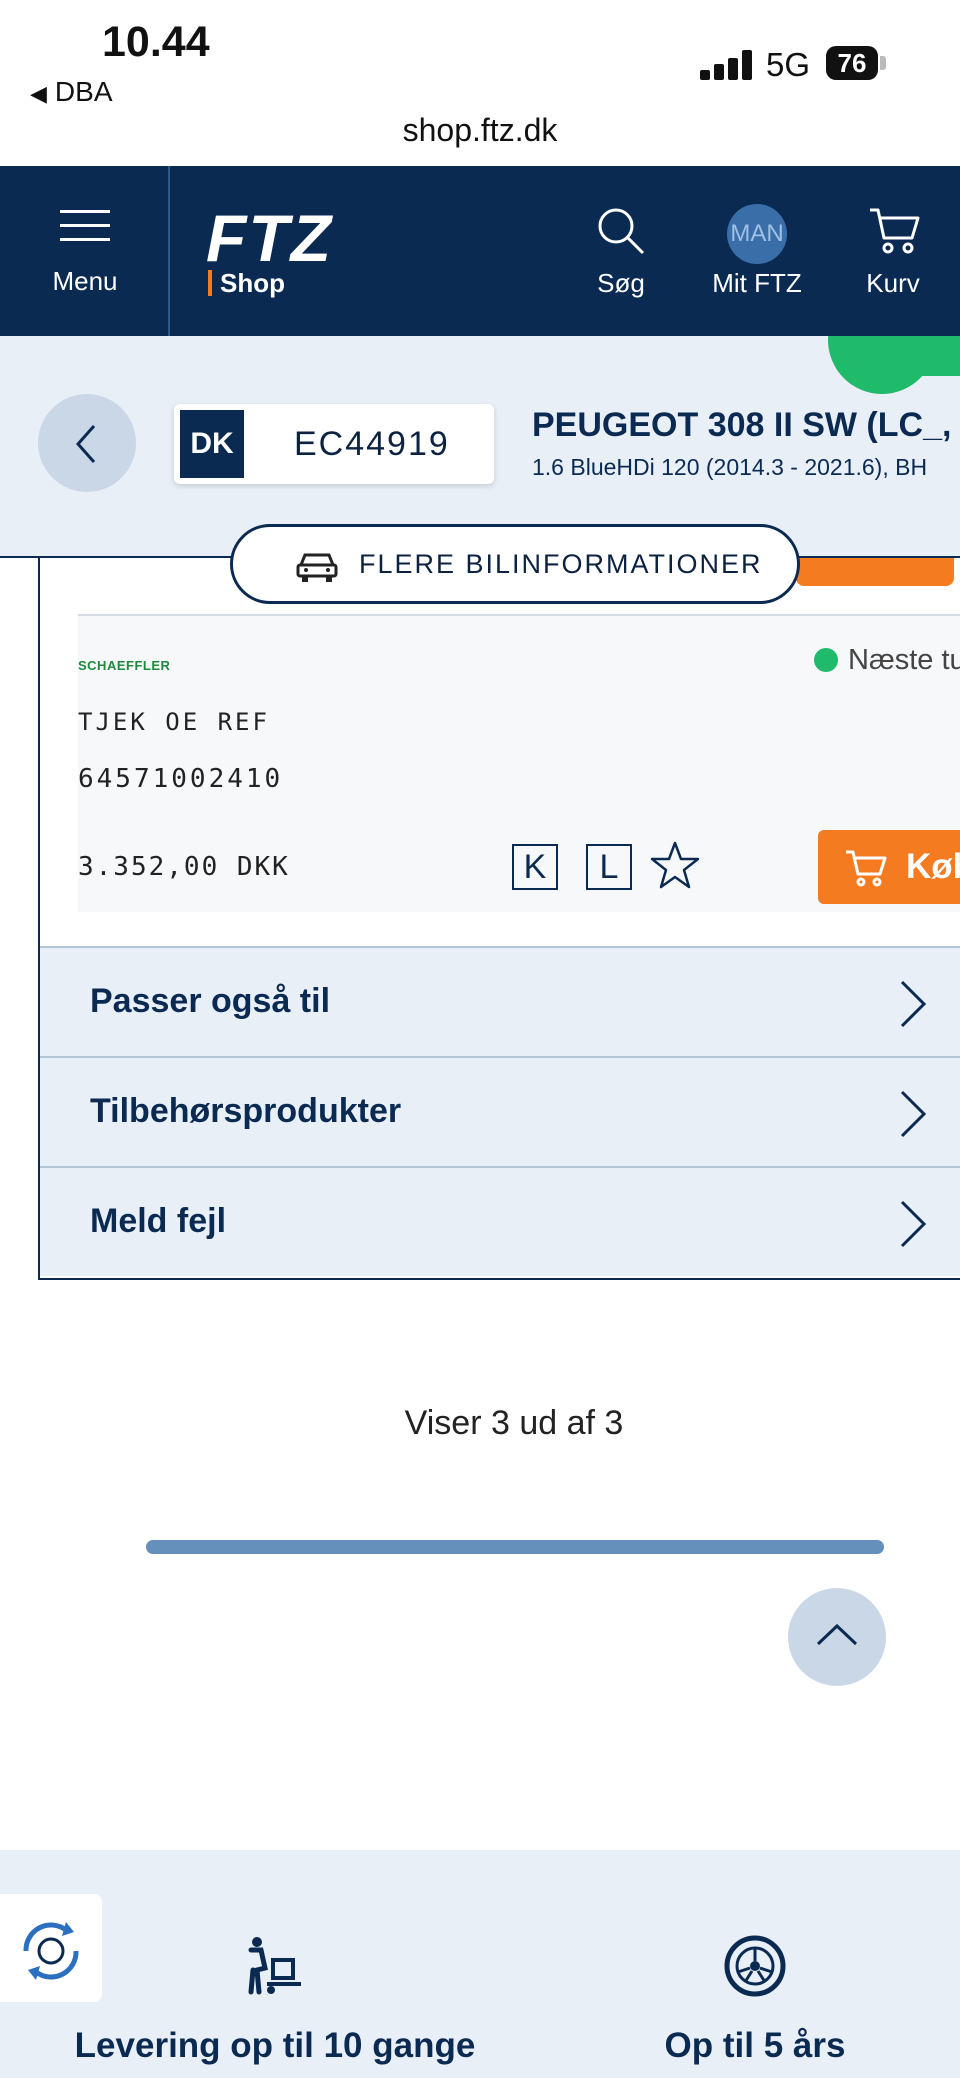 This screenshot has height=2078, width=960. Describe the element at coordinates (609, 867) in the screenshot. I see `flag-l-badge: L` at that location.